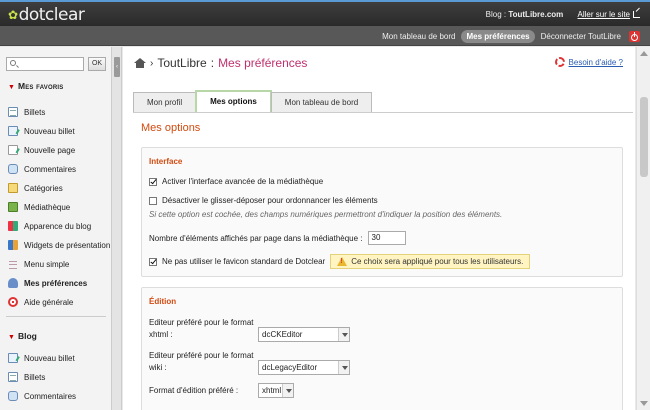 The height and width of the screenshot is (410, 650). What do you see at coordinates (201, 328) in the screenshot?
I see `xhtml-editor-label: Editeur préféré pour le format xhtml :` at bounding box center [201, 328].